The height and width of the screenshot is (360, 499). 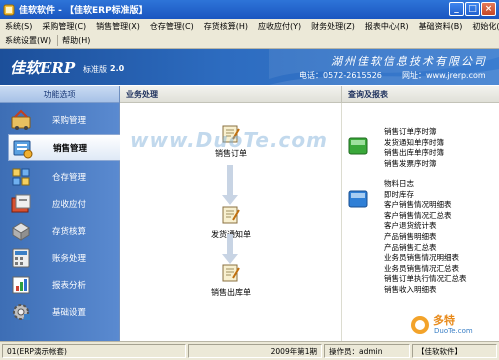 I want to click on menu-row-2: 系统设置(W) 帮助(H), so click(x=249, y=40).